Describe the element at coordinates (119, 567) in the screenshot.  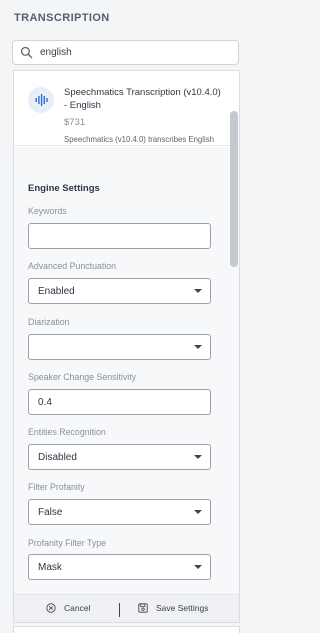
I see `profanity-filter-type-select: Mask` at that location.